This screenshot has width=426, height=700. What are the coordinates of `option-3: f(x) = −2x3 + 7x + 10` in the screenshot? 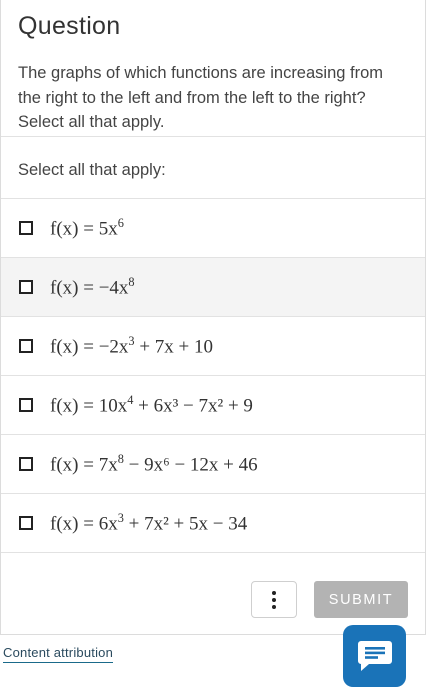 It's located at (213, 346).